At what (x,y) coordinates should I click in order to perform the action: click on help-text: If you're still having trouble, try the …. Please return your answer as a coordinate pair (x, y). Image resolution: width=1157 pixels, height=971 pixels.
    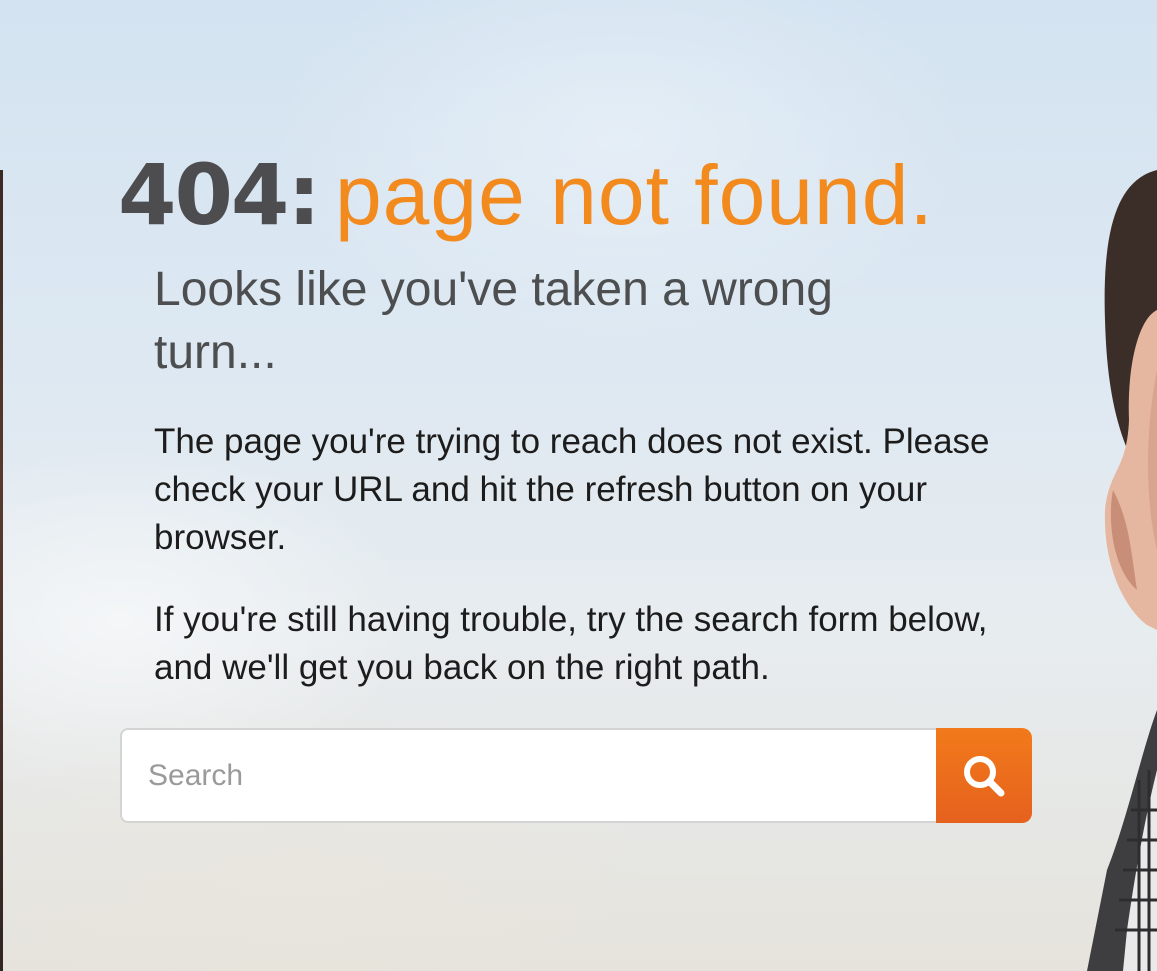
    Looking at the image, I should click on (571, 643).